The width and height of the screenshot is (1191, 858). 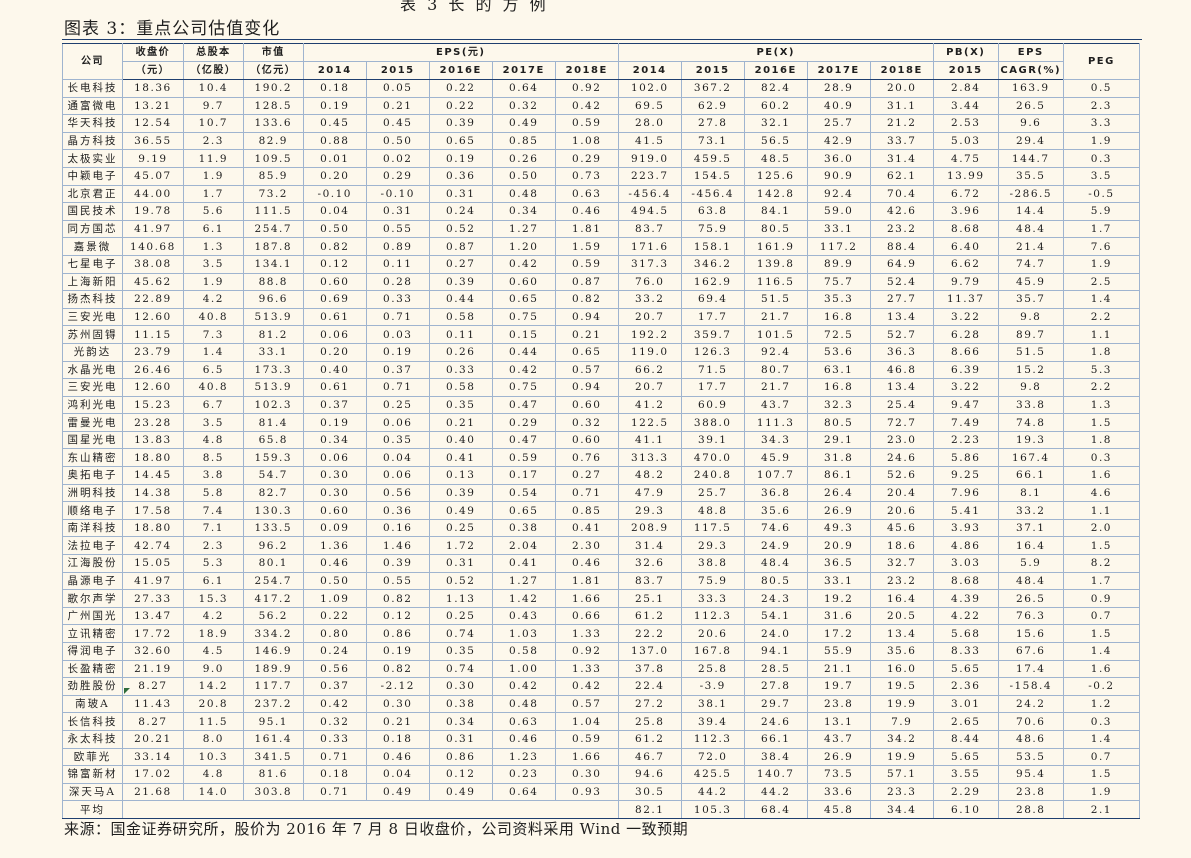 I want to click on value-cell: 3.44, so click(x=965, y=106).